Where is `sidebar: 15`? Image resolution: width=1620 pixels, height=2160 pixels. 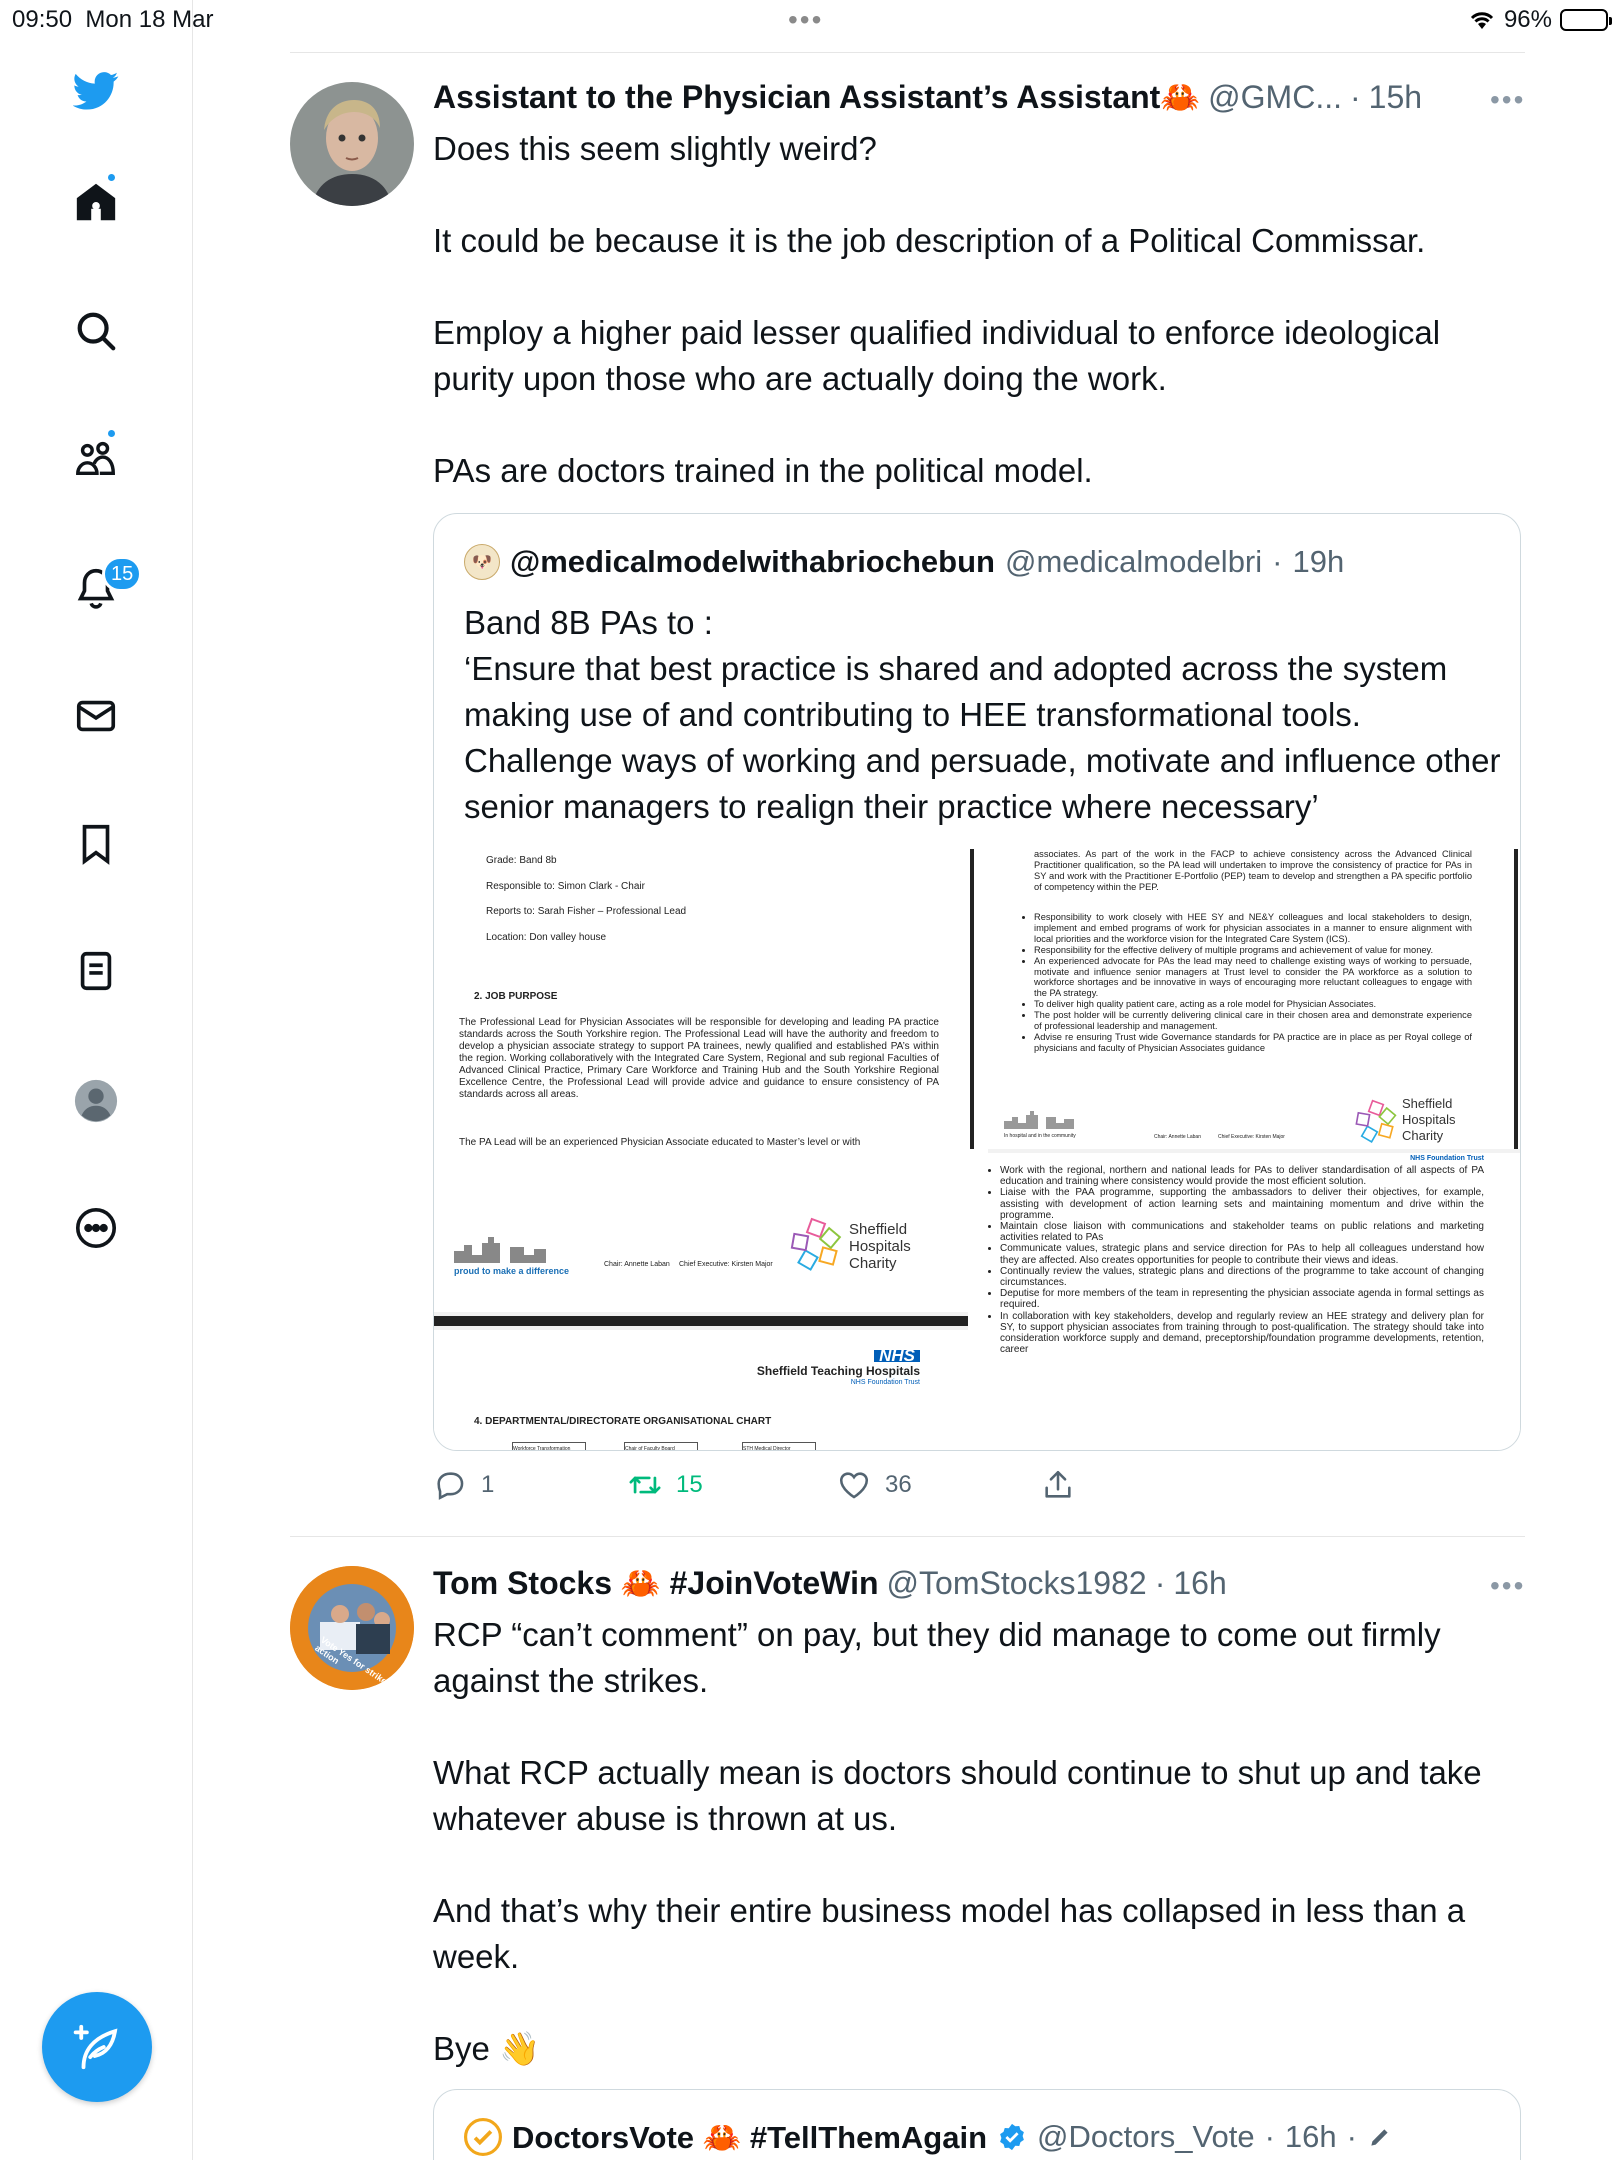 sidebar: 15 is located at coordinates (96, 1080).